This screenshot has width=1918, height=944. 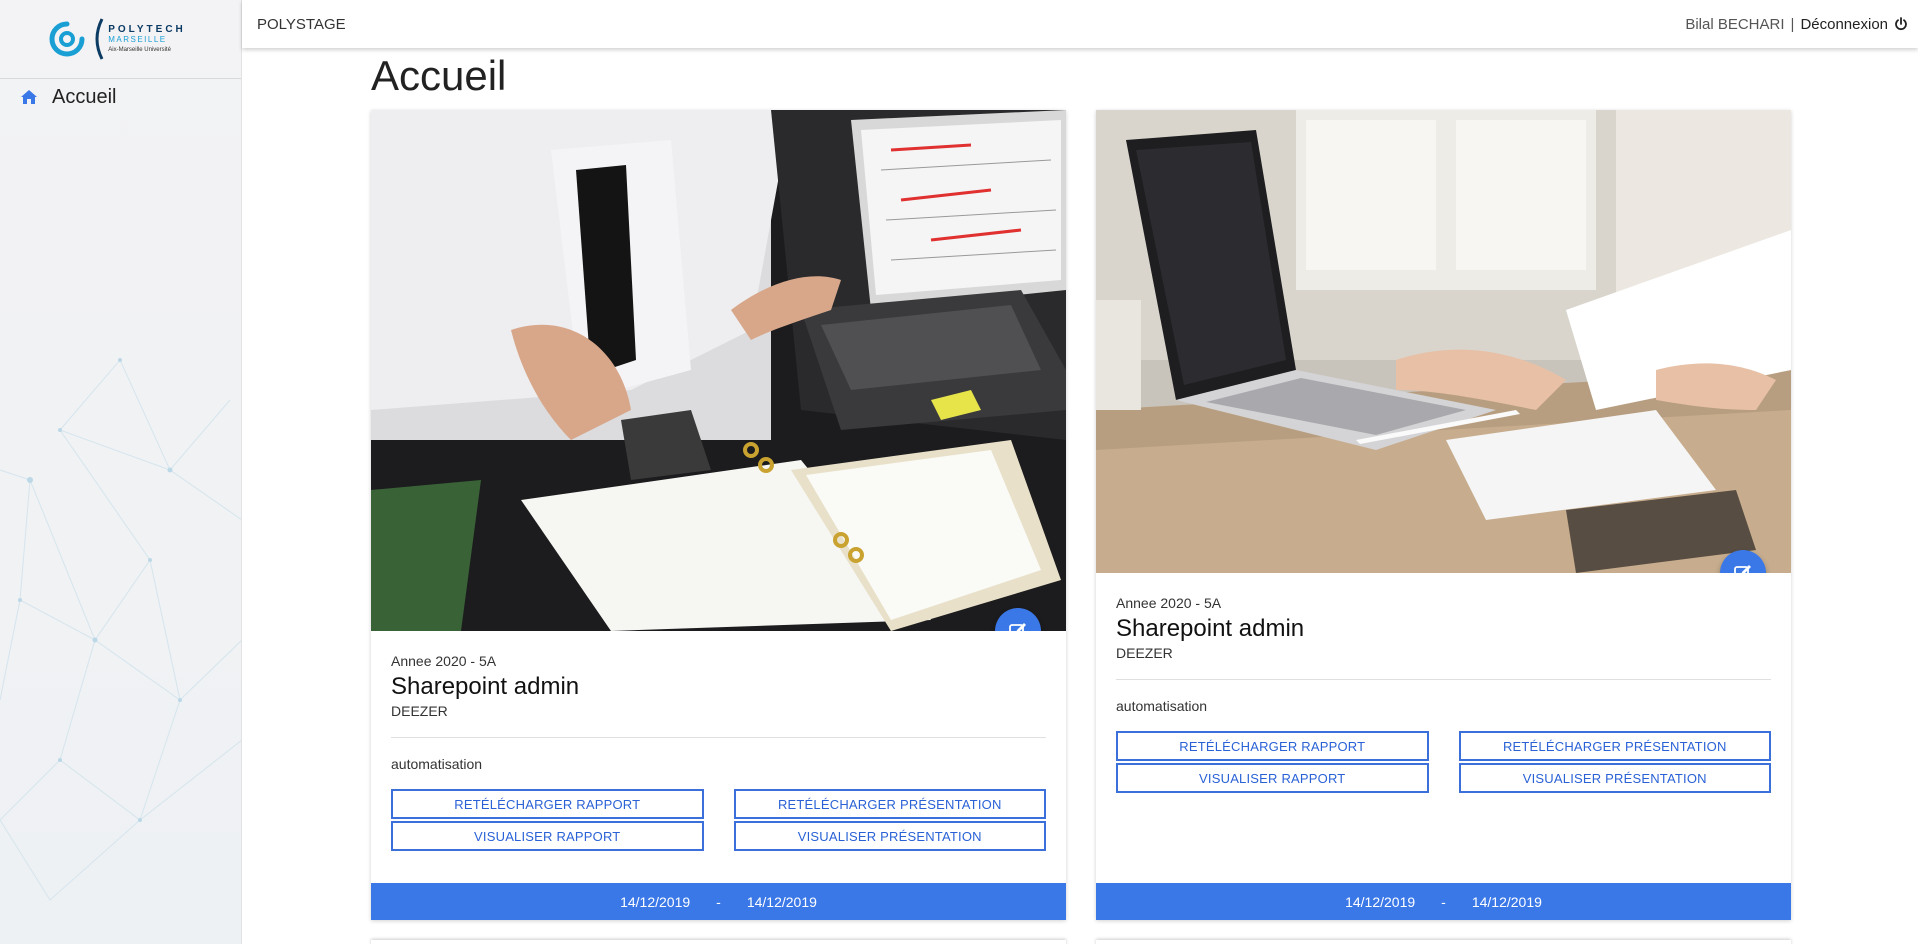 What do you see at coordinates (301, 24) in the screenshot?
I see `app-brand: POLYSTAGE` at bounding box center [301, 24].